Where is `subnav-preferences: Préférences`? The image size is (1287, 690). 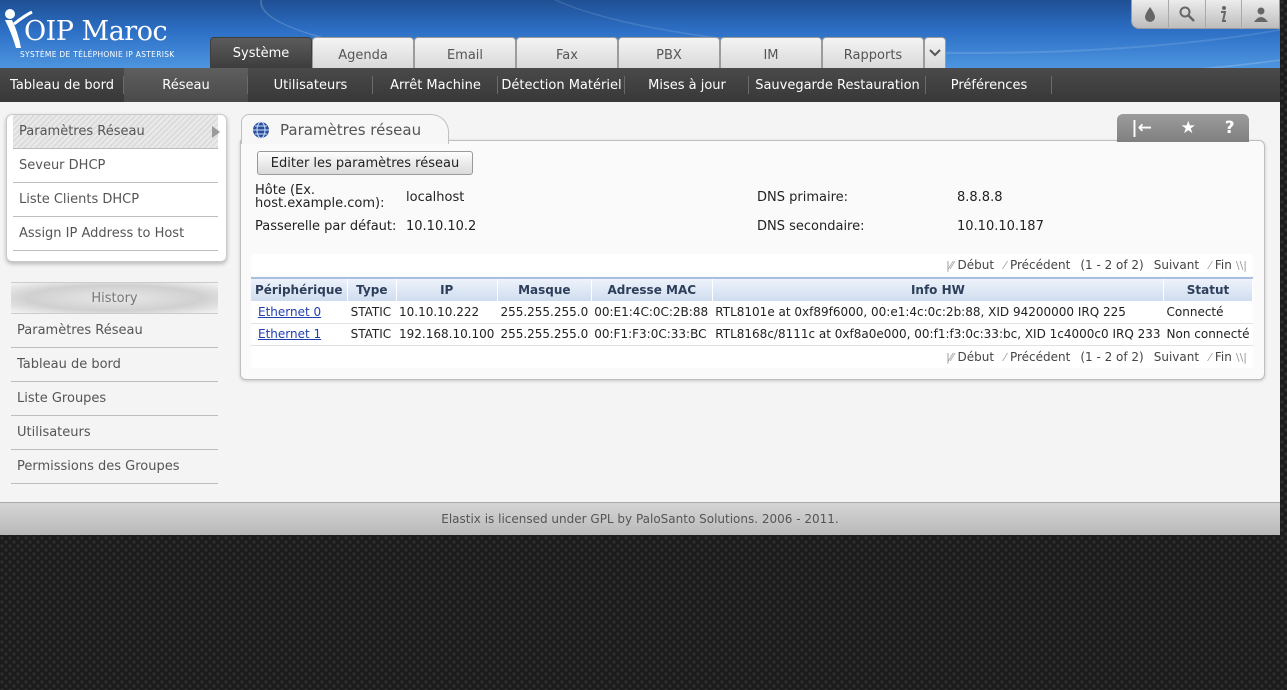
subnav-preferences: Préférences is located at coordinates (989, 85).